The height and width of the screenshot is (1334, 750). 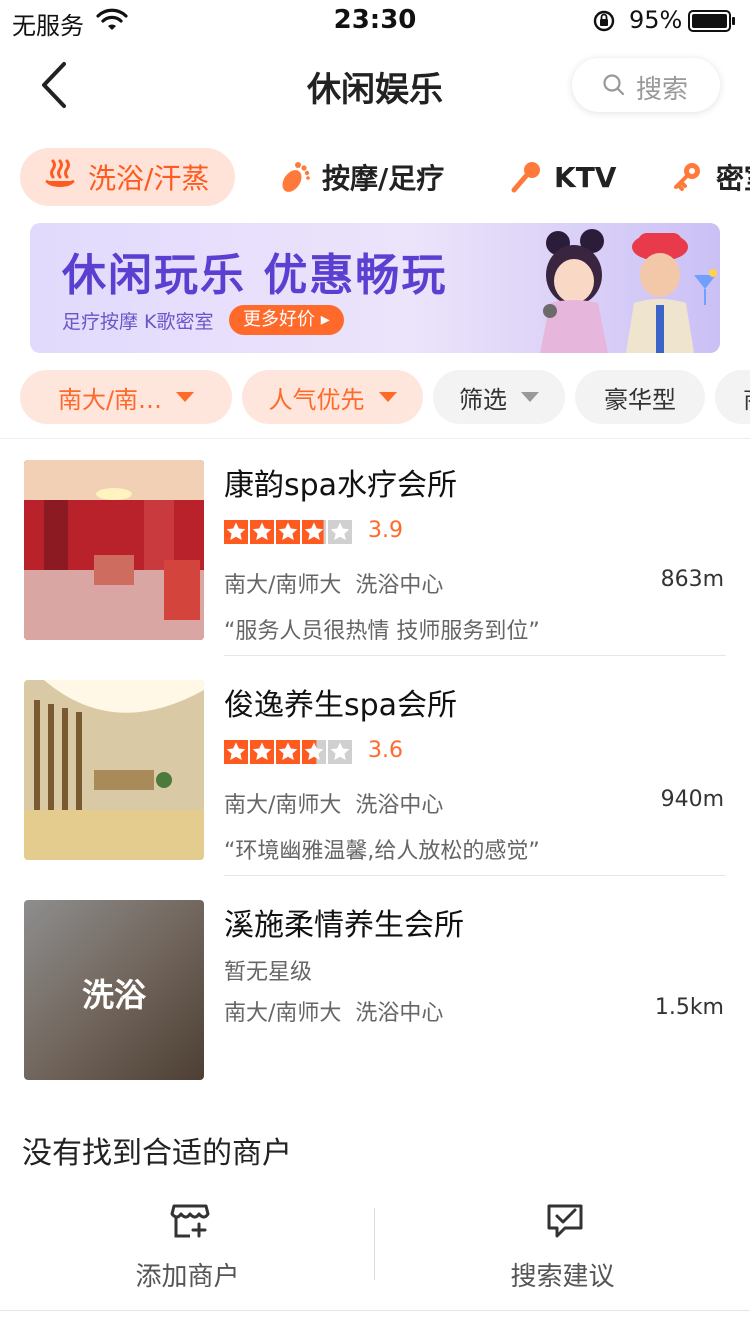 What do you see at coordinates (344, 925) in the screenshot?
I see `merchant-name: 溪施柔情养生会所` at bounding box center [344, 925].